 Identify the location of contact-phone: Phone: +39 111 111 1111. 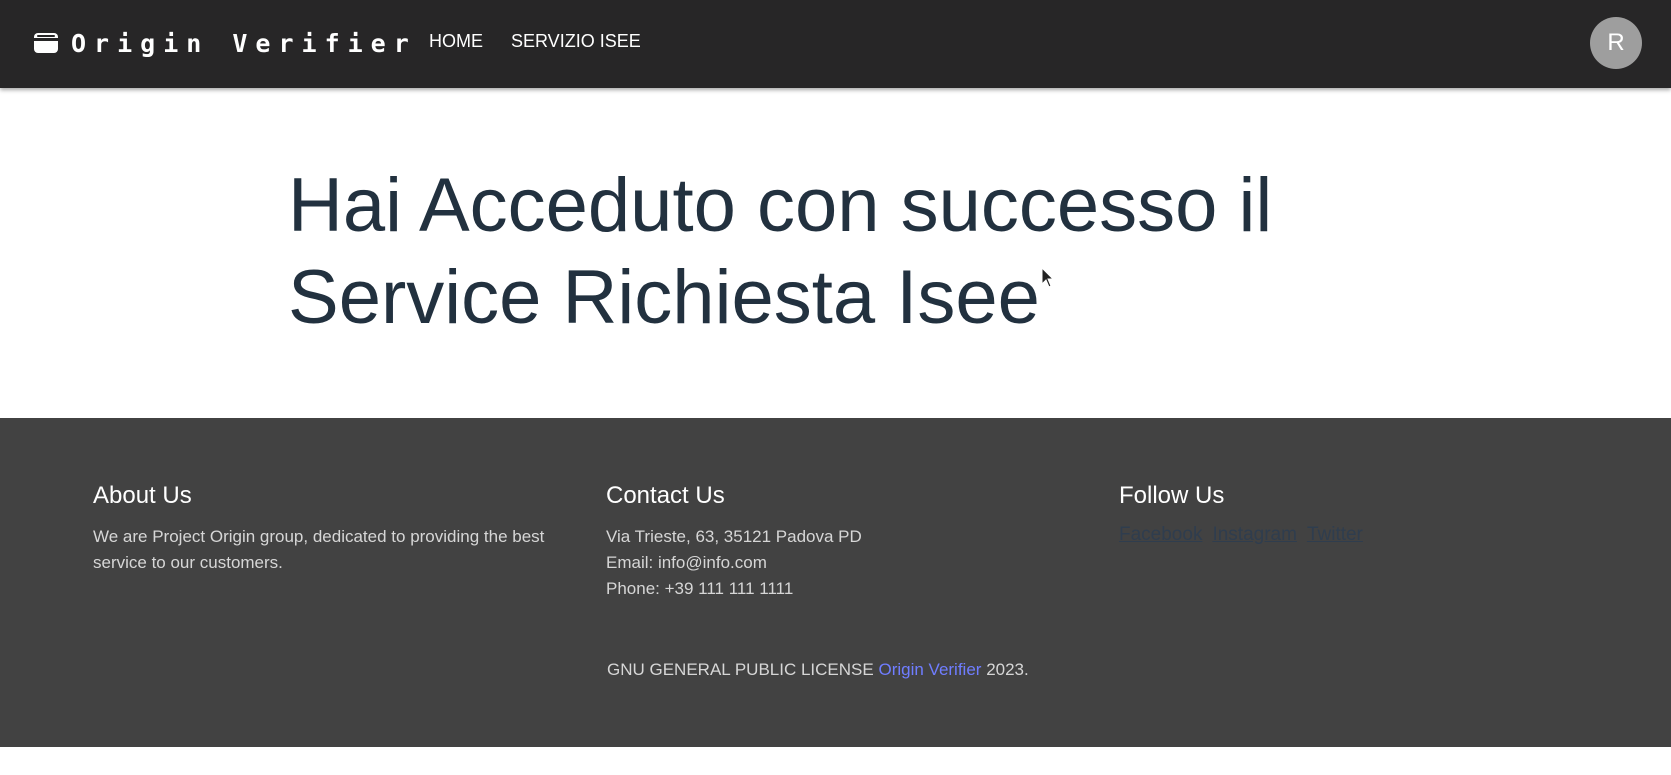
(700, 588).